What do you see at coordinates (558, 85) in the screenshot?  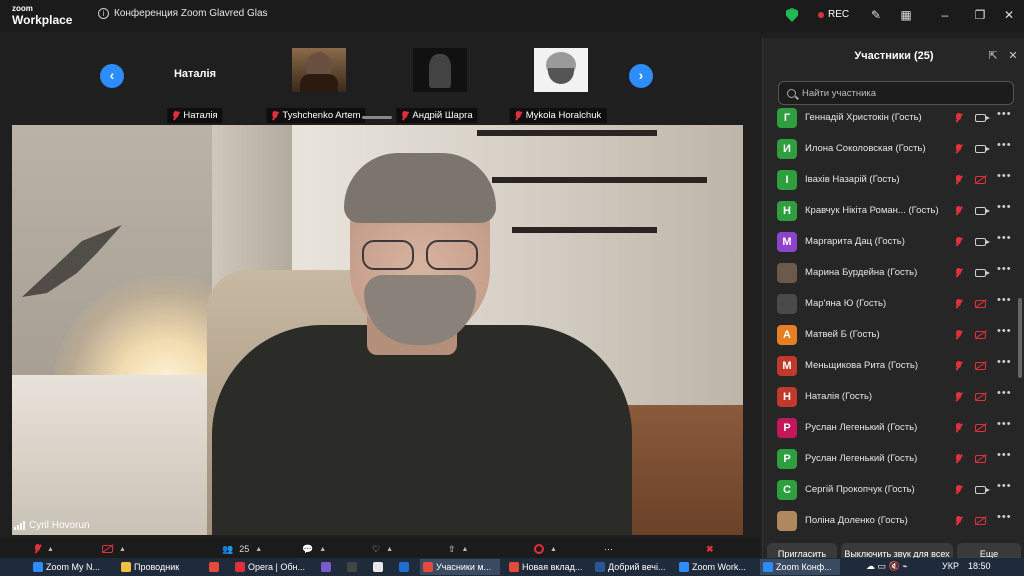 I see `filmstrip-tile: Mykola Horalchuk` at bounding box center [558, 85].